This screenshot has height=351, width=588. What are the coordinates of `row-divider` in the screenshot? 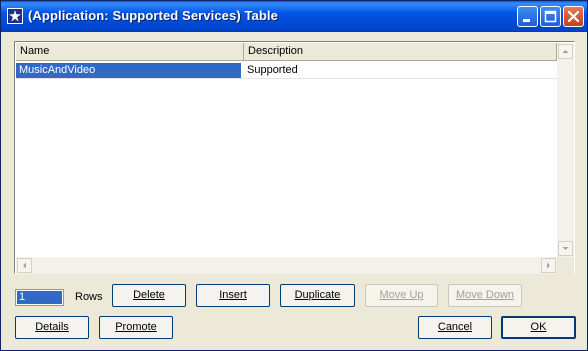 It's located at (286, 78).